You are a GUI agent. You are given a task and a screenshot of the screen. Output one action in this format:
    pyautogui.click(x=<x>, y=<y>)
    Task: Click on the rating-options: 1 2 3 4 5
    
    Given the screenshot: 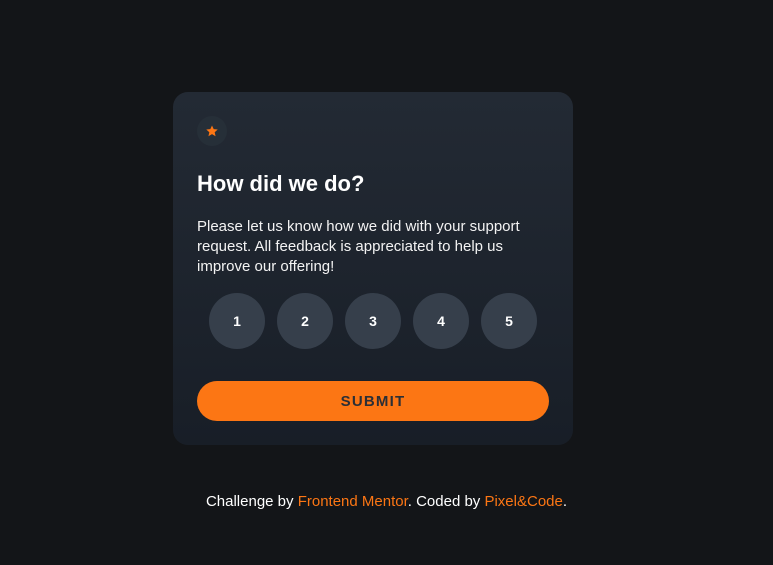 What is the action you would take?
    pyautogui.click(x=373, y=321)
    